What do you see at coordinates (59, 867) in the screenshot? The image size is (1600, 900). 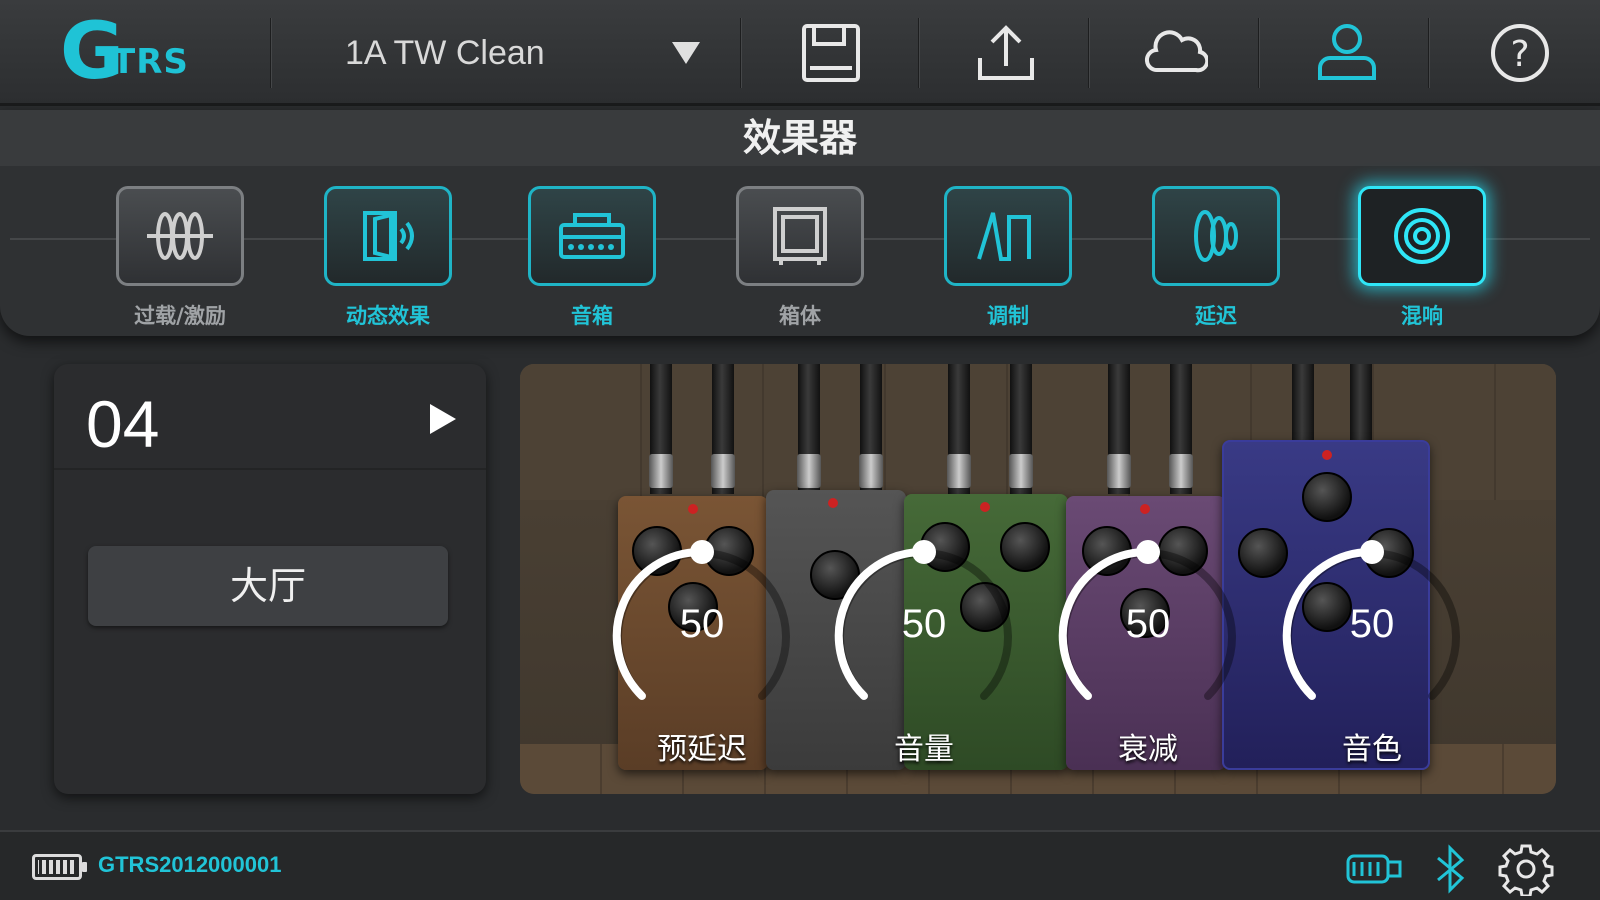 I see `battery-icon` at bounding box center [59, 867].